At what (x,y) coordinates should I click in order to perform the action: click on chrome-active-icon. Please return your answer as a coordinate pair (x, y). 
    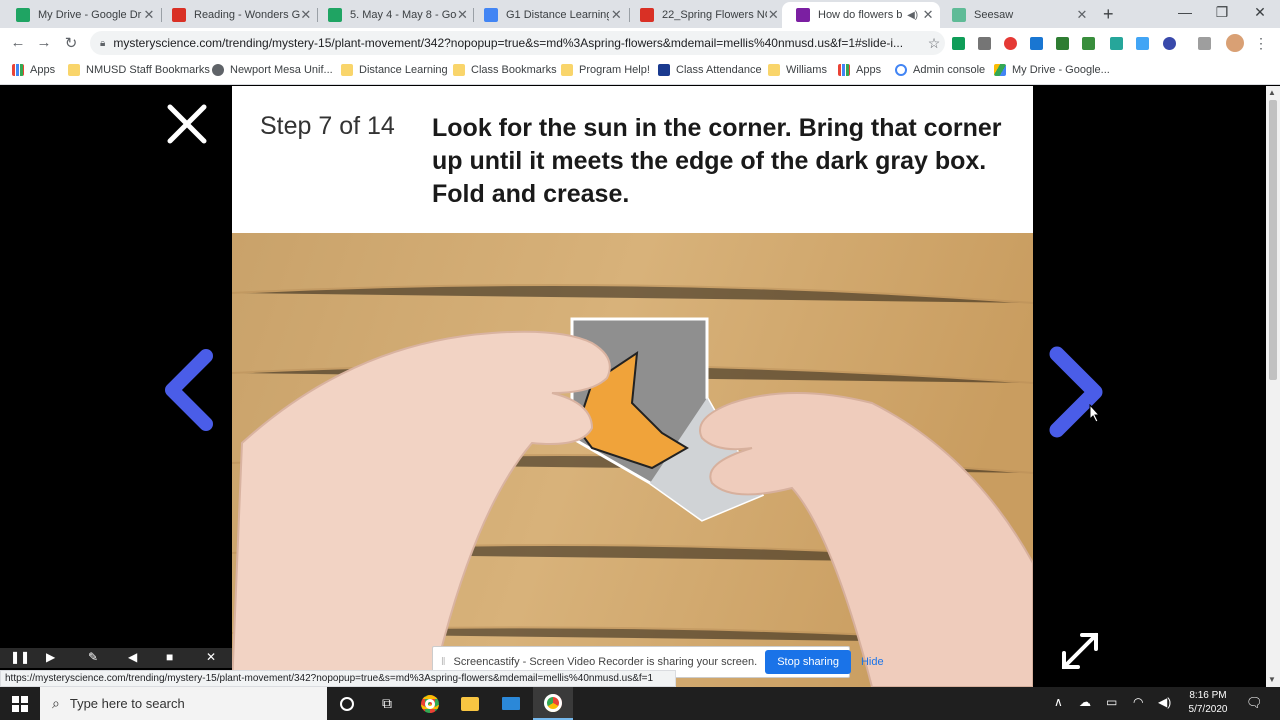
    Looking at the image, I should click on (553, 703).